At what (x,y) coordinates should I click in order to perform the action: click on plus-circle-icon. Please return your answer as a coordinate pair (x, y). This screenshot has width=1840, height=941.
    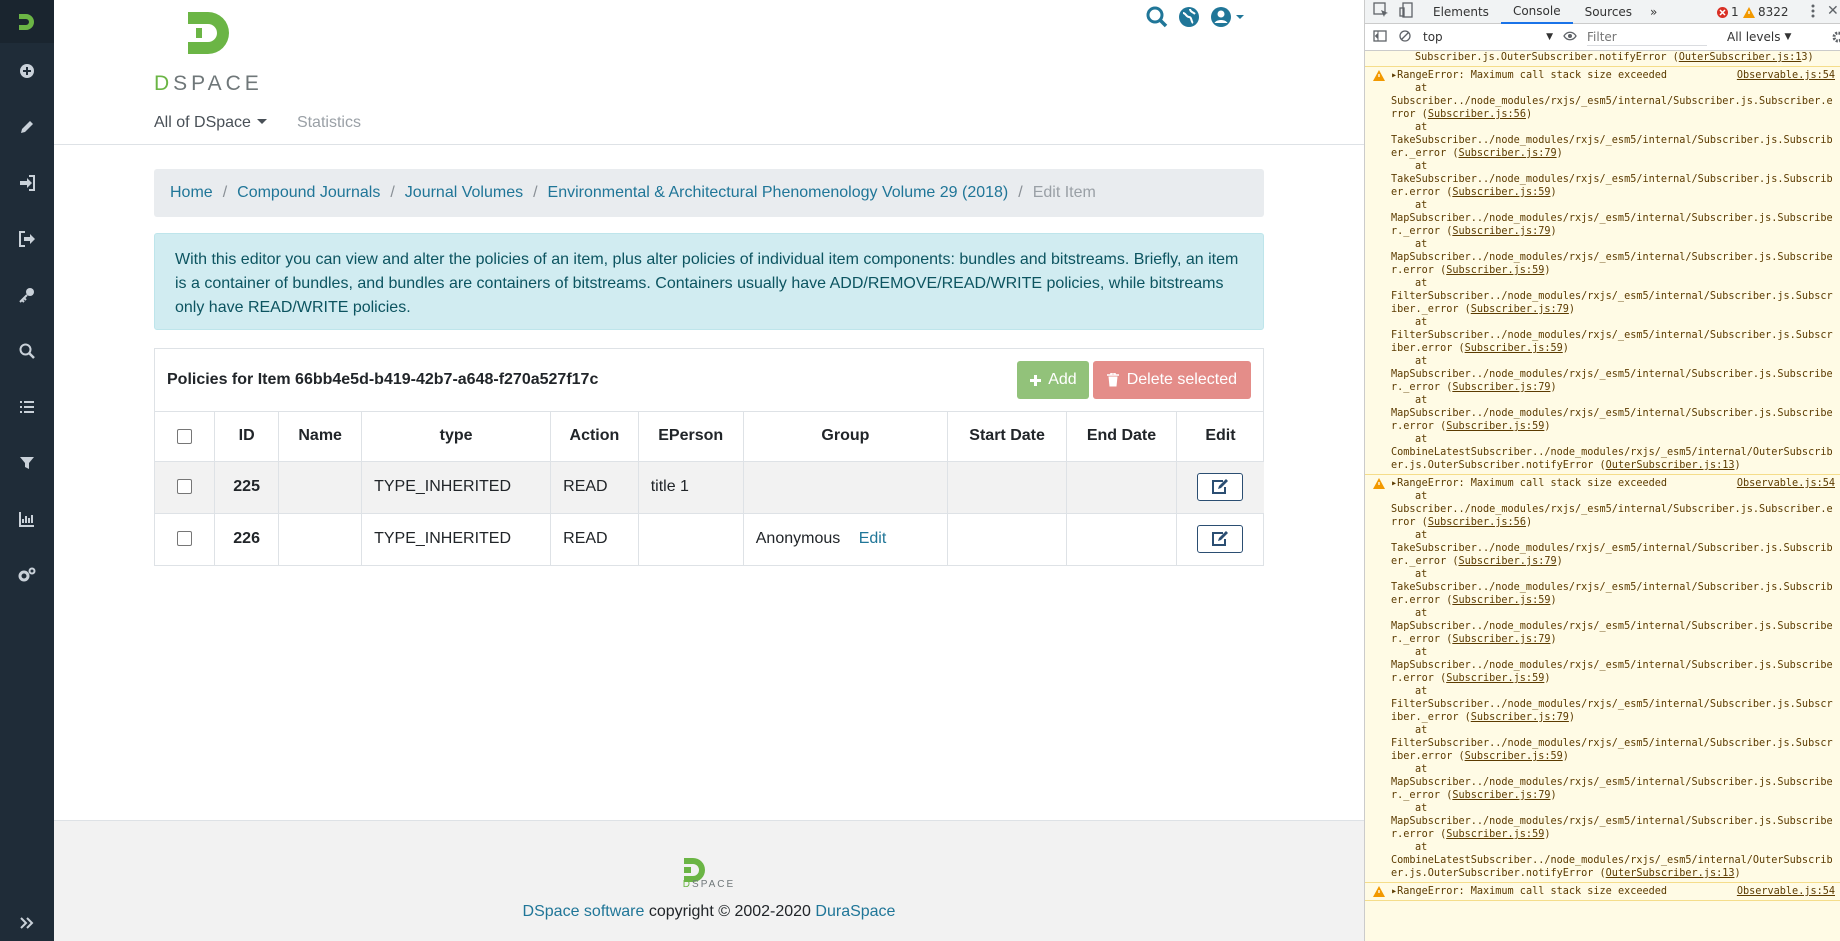
    Looking at the image, I should click on (27, 71).